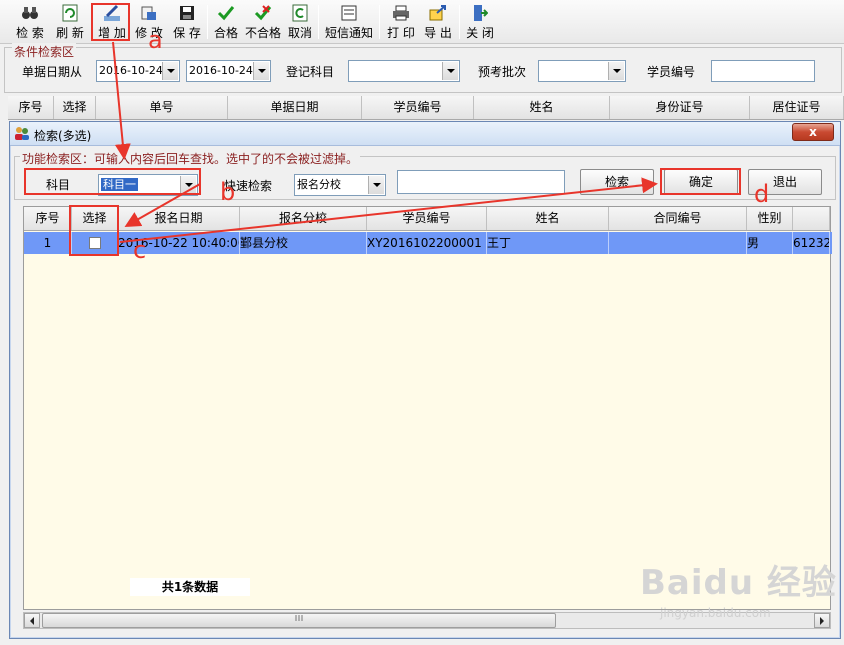 This screenshot has width=844, height=645. What do you see at coordinates (388, 210) in the screenshot?
I see `arrow-c-to-d` at bounding box center [388, 210].